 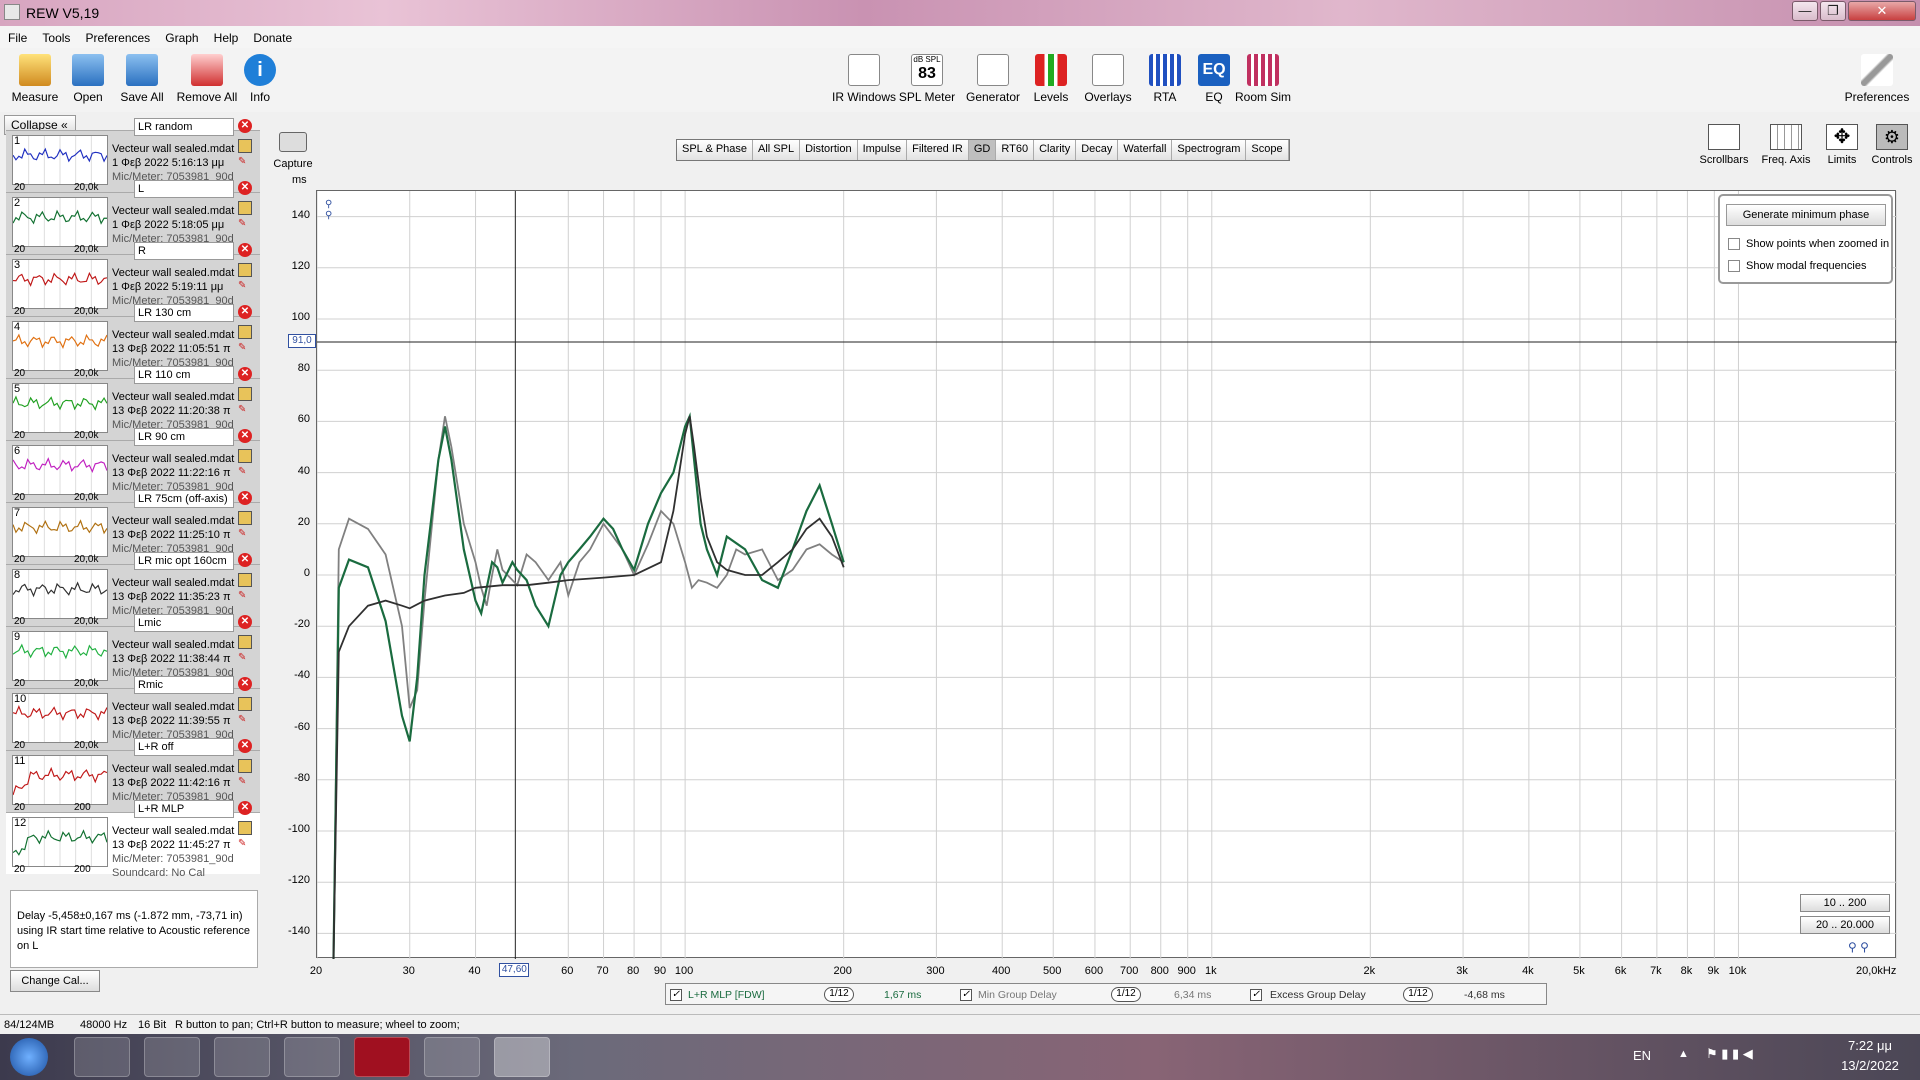 What do you see at coordinates (1017, 995) in the screenshot?
I see `legend-s2-name: Min Group Delay` at bounding box center [1017, 995].